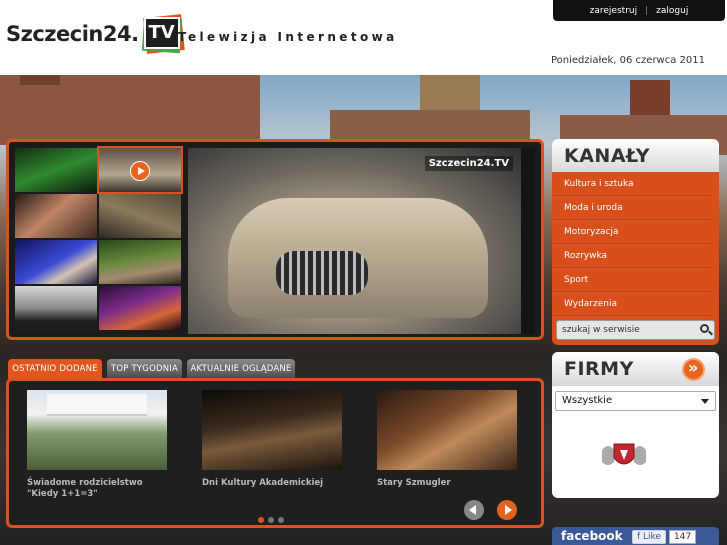 The height and width of the screenshot is (545, 727). Describe the element at coordinates (693, 369) in the screenshot. I see `firms-more-arrow-icon` at that location.